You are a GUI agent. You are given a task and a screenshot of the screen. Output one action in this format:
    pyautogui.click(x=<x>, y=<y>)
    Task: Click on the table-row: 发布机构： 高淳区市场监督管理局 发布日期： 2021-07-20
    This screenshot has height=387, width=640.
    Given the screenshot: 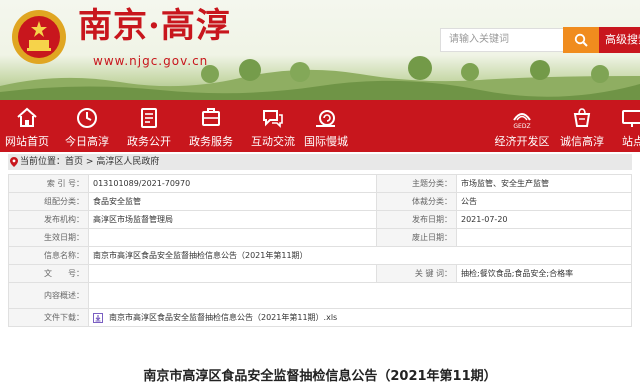 What is the action you would take?
    pyautogui.click(x=320, y=219)
    